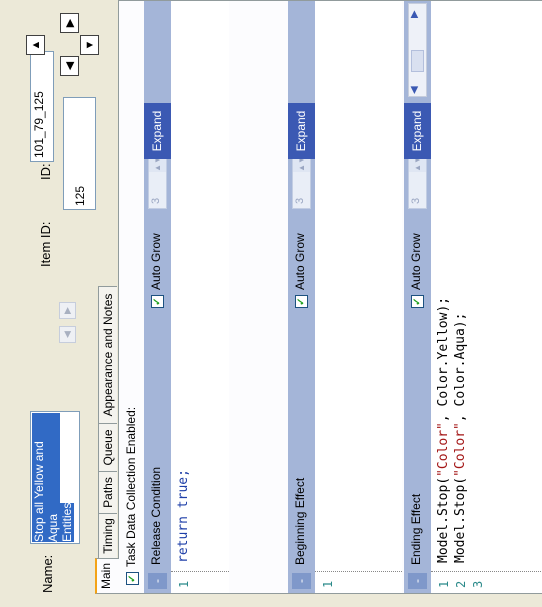 The width and height of the screenshot is (542, 607). I want to click on scroll-right-button: ▶, so click(67, 310).